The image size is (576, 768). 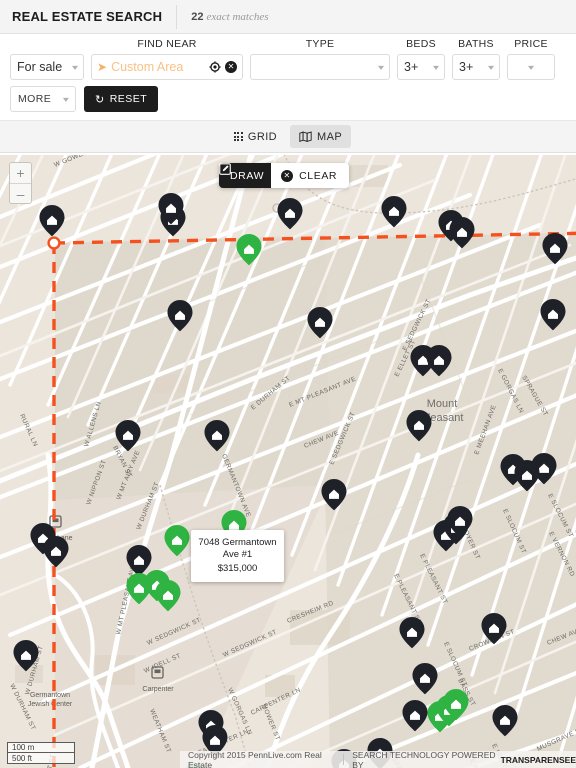 What do you see at coordinates (41, 747) in the screenshot?
I see `scale-metric: 100 m` at bounding box center [41, 747].